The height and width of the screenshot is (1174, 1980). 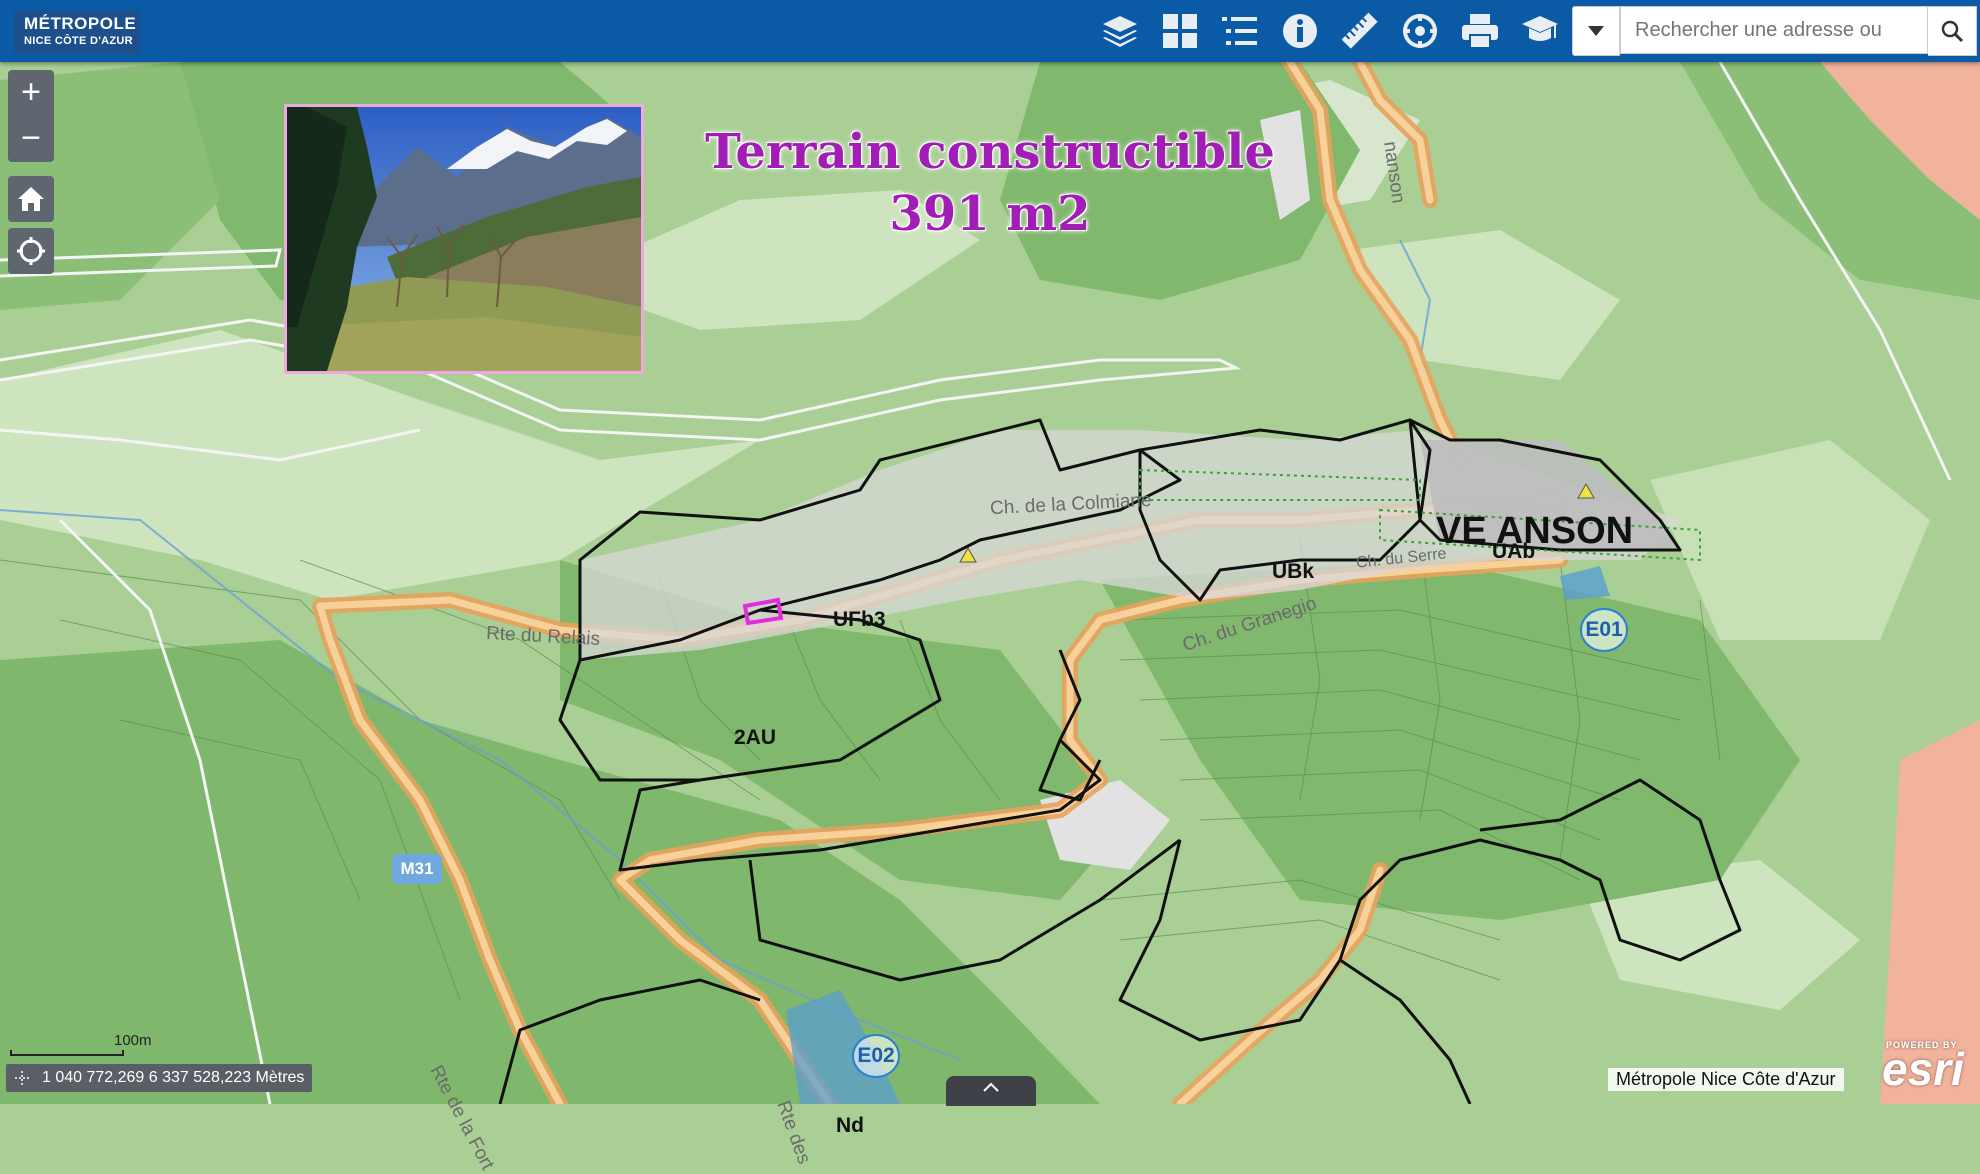 I want to click on locate-icon, so click(x=31, y=251).